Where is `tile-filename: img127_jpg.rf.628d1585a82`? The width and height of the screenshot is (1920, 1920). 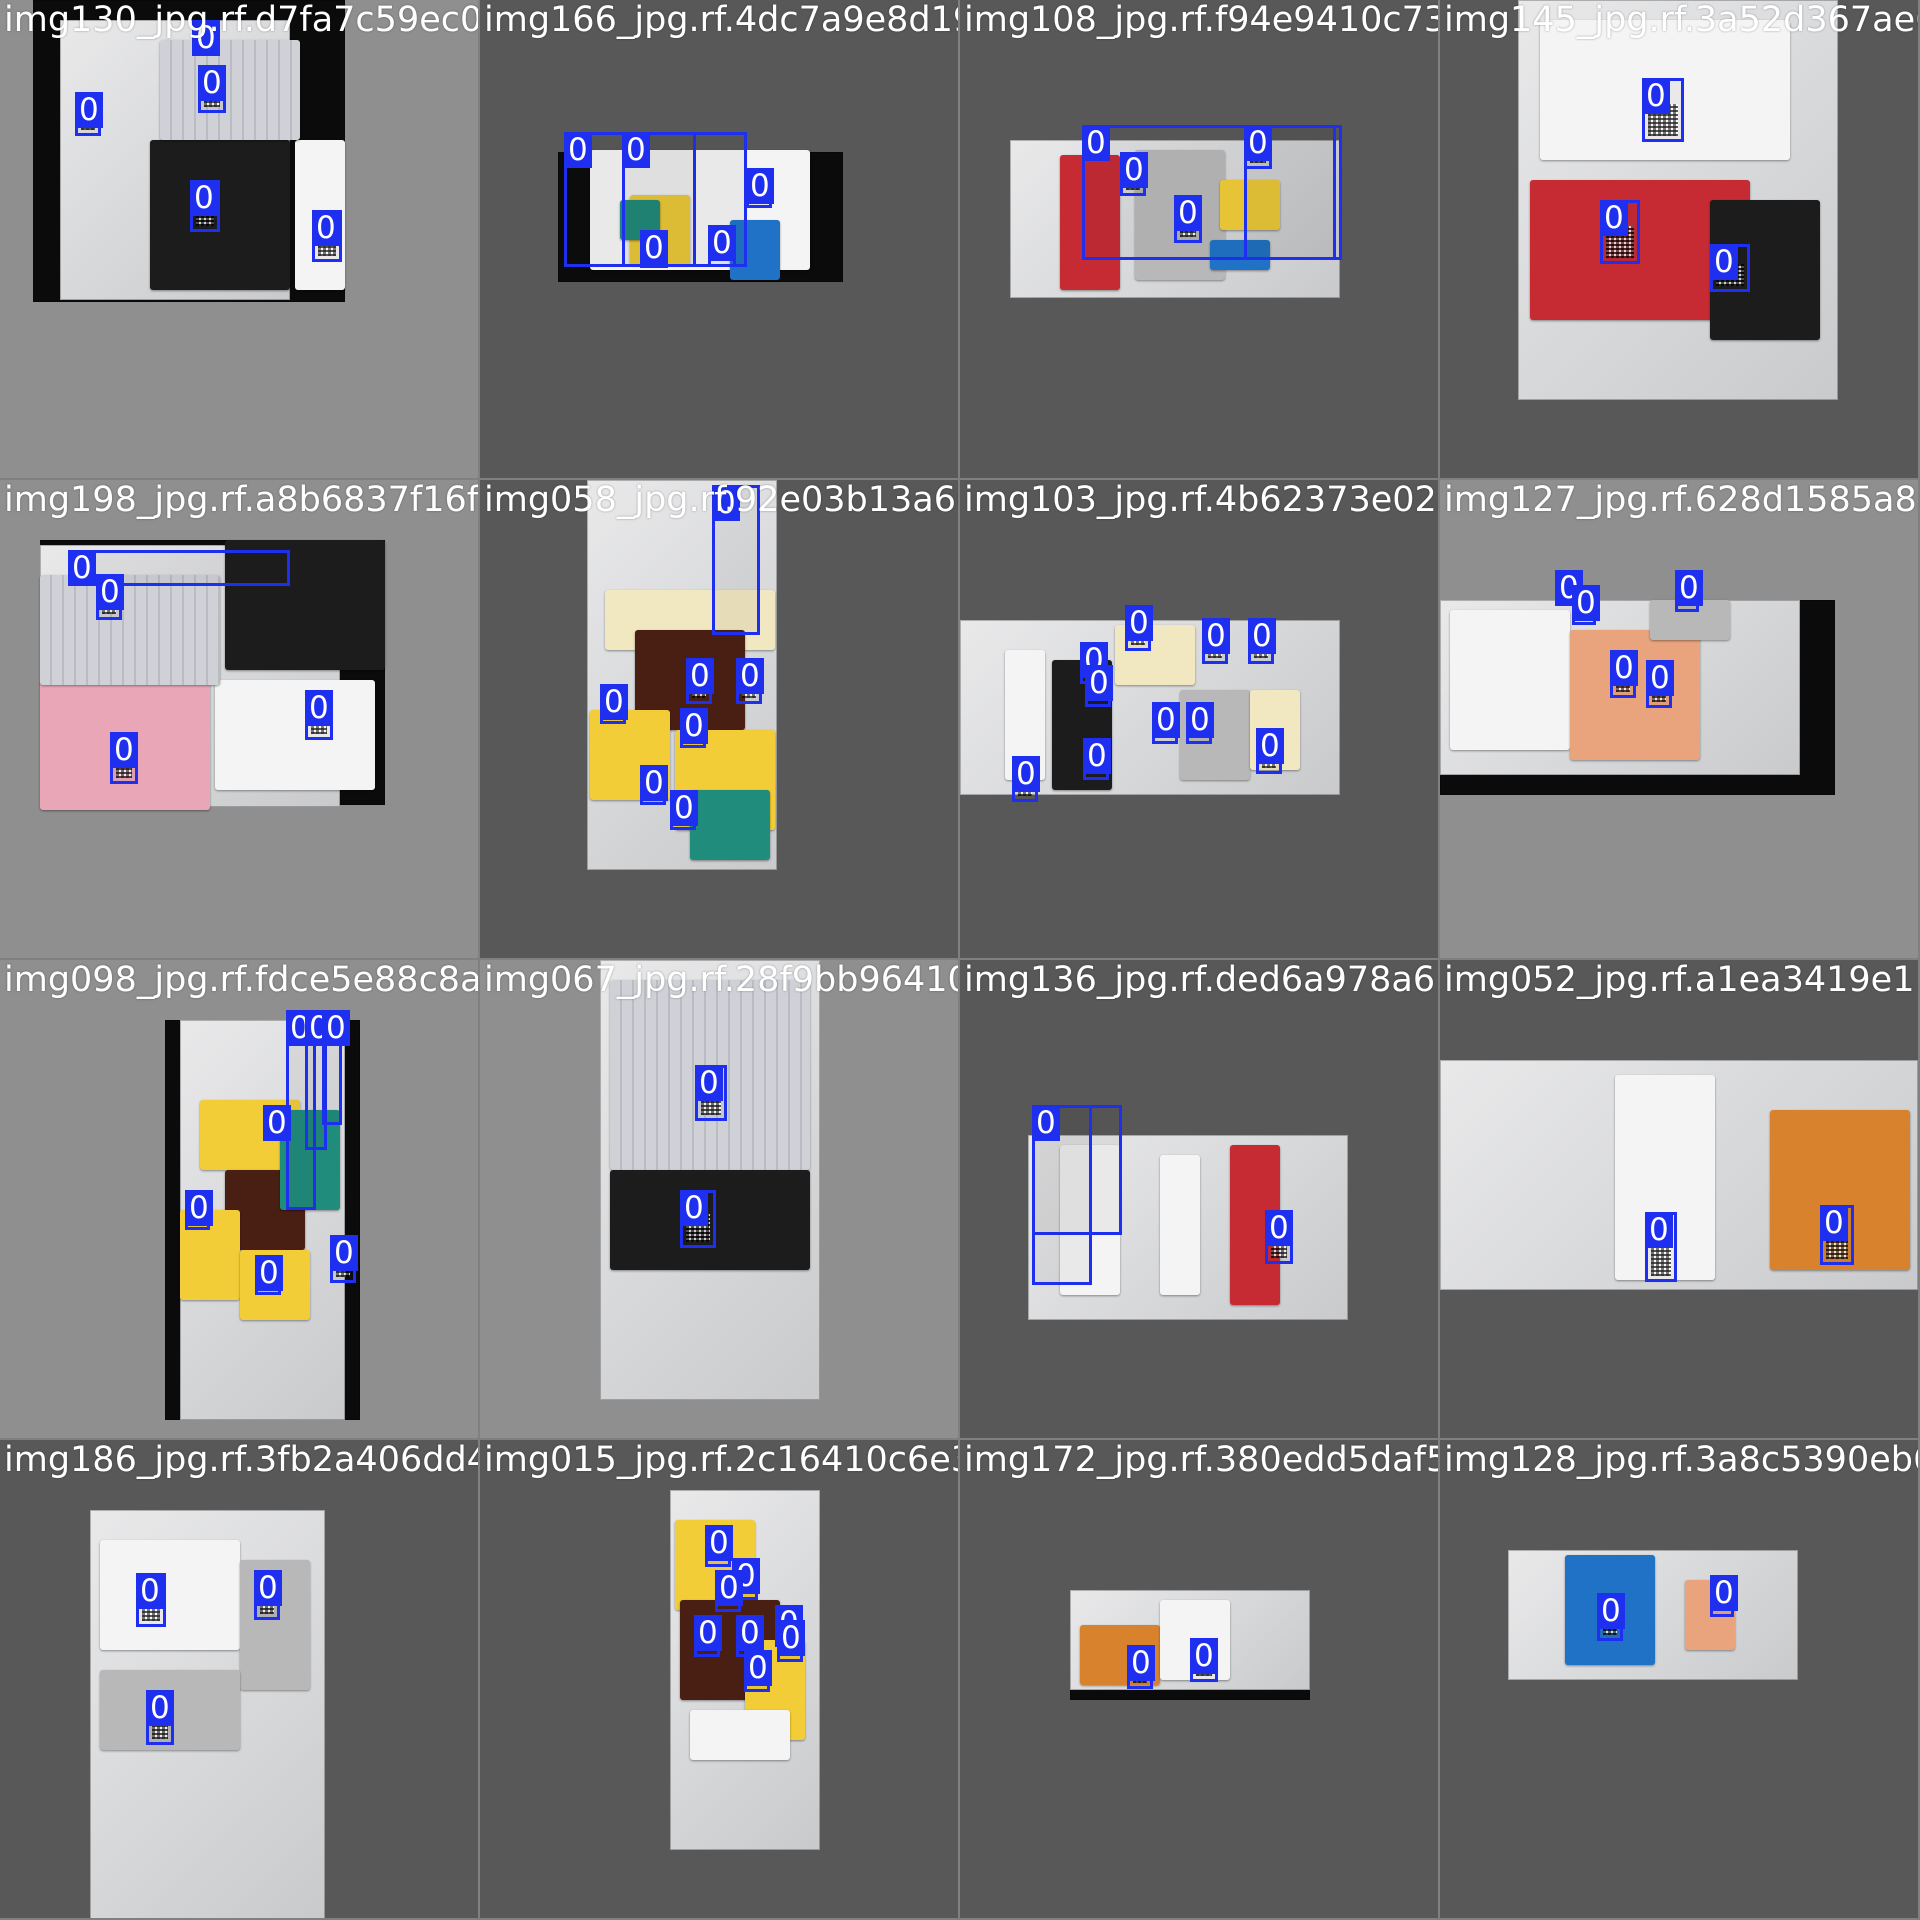
tile-filename: img127_jpg.rf.628d1585a82 is located at coordinates (1681, 500).